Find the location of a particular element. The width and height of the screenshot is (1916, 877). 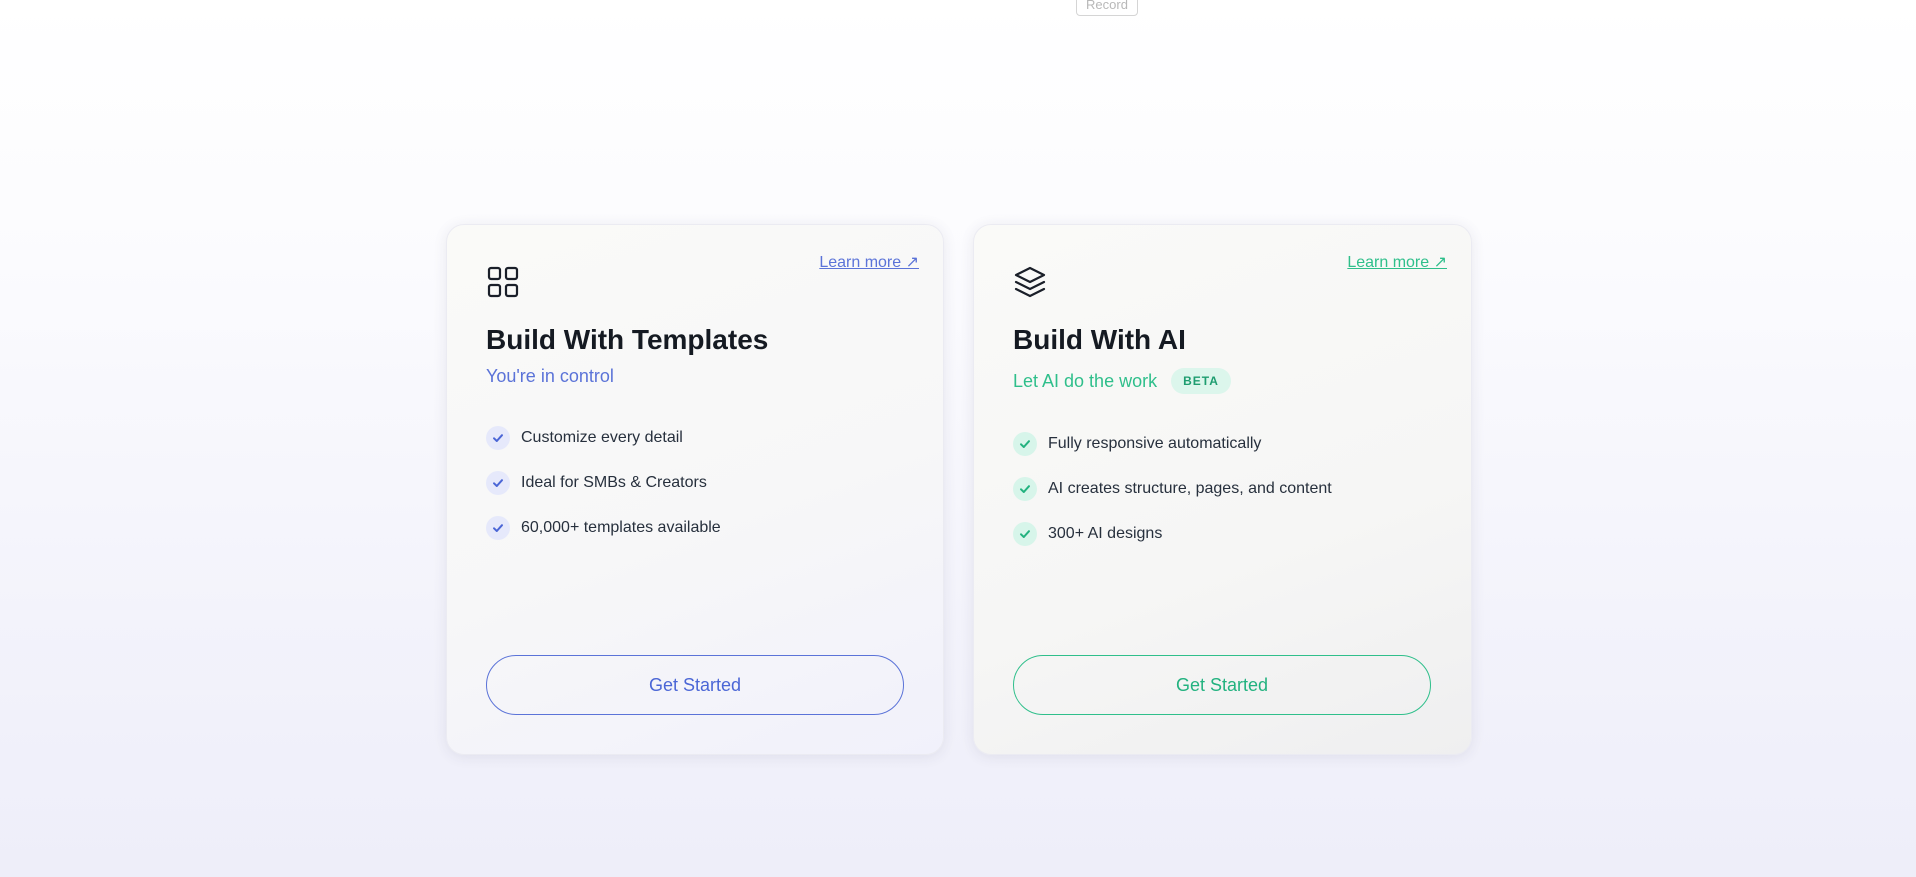

feature-label: 300+ AI designs is located at coordinates (1105, 533).